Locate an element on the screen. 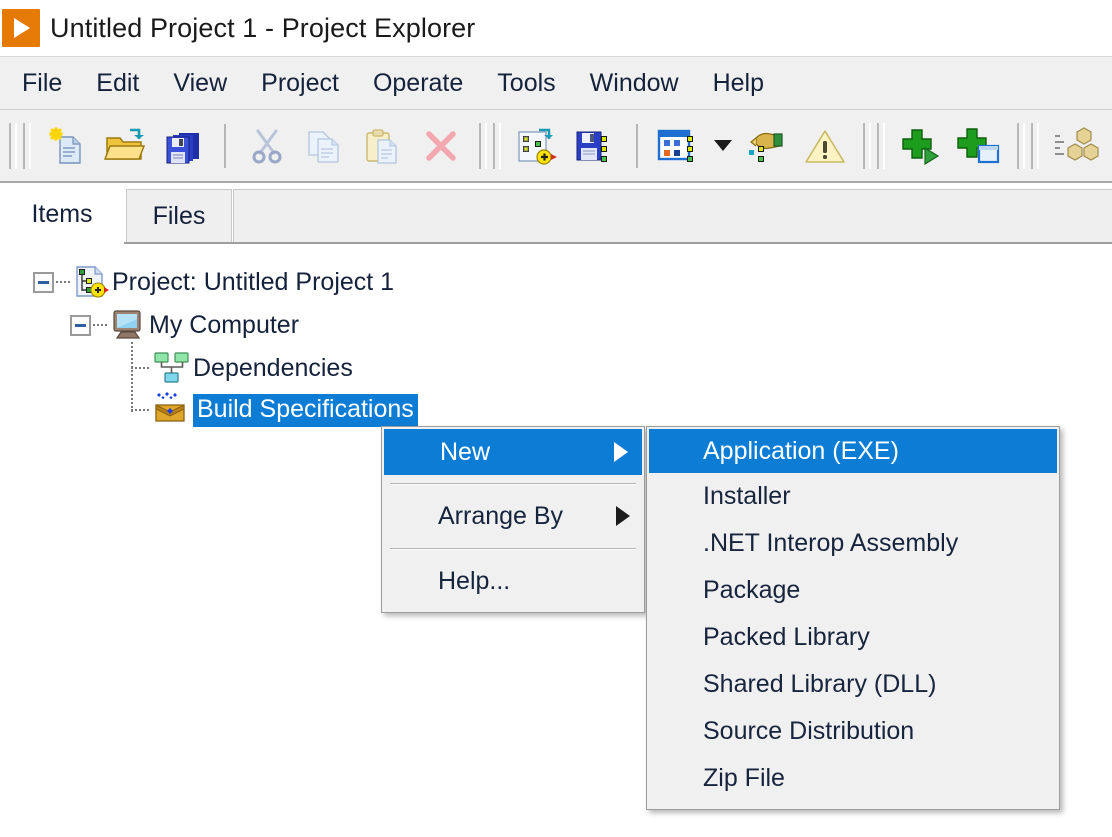  tab-underline is located at coordinates (556, 243).